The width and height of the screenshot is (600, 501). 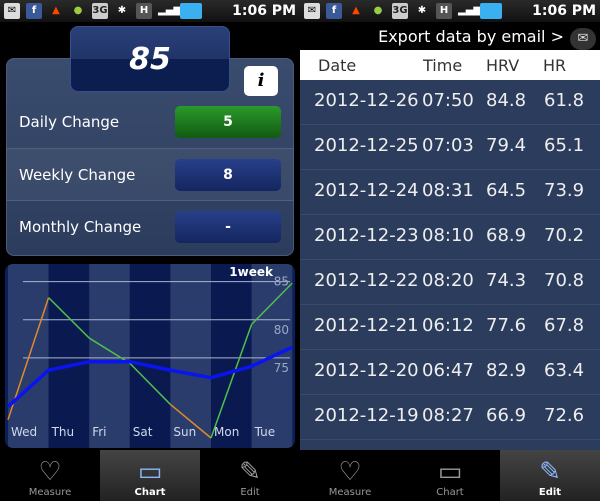 I want to click on period-label: 1week, so click(x=251, y=272).